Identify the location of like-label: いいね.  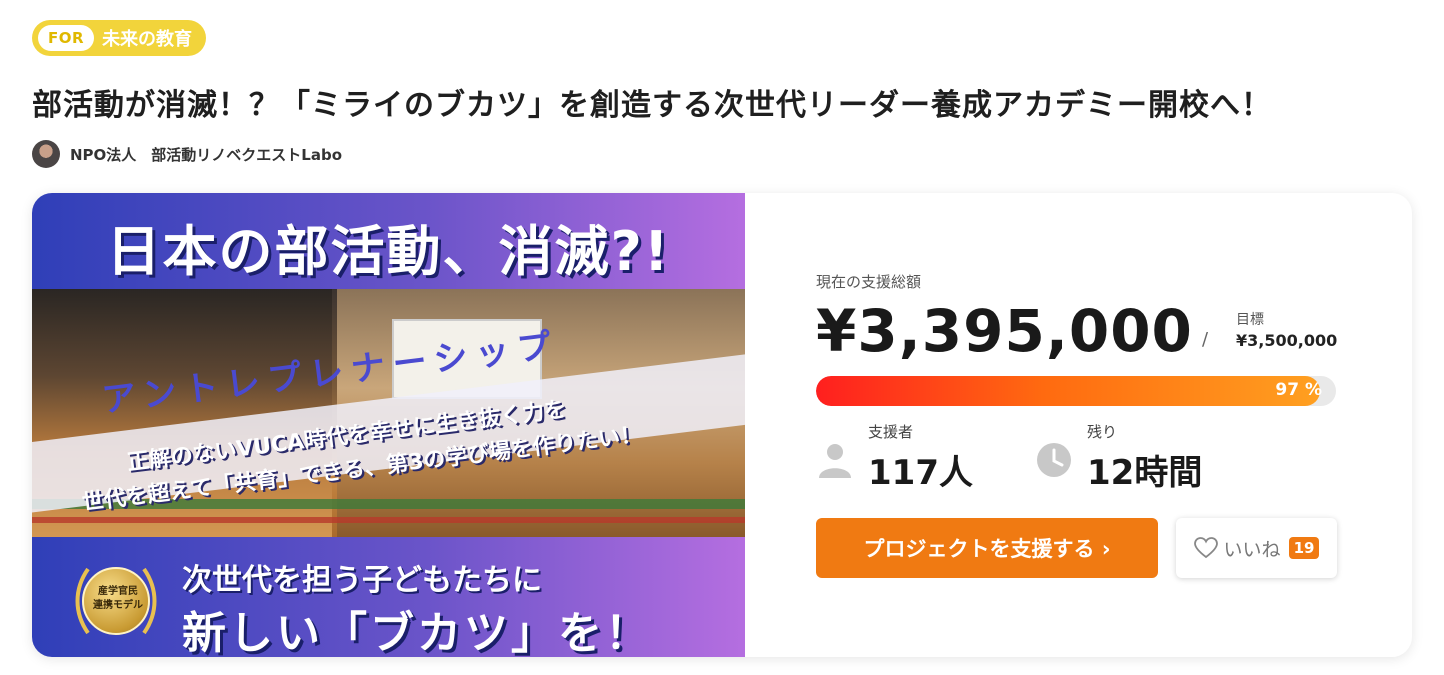
(1252, 549).